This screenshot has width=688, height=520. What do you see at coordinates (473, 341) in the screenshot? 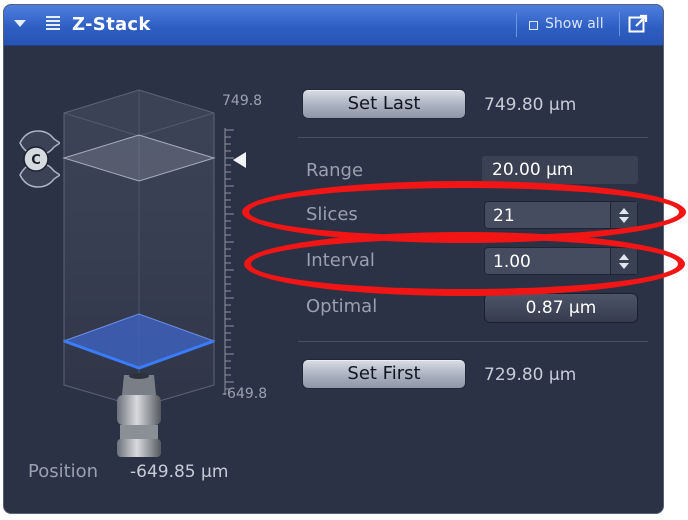
I see `divider-bottom` at bounding box center [473, 341].